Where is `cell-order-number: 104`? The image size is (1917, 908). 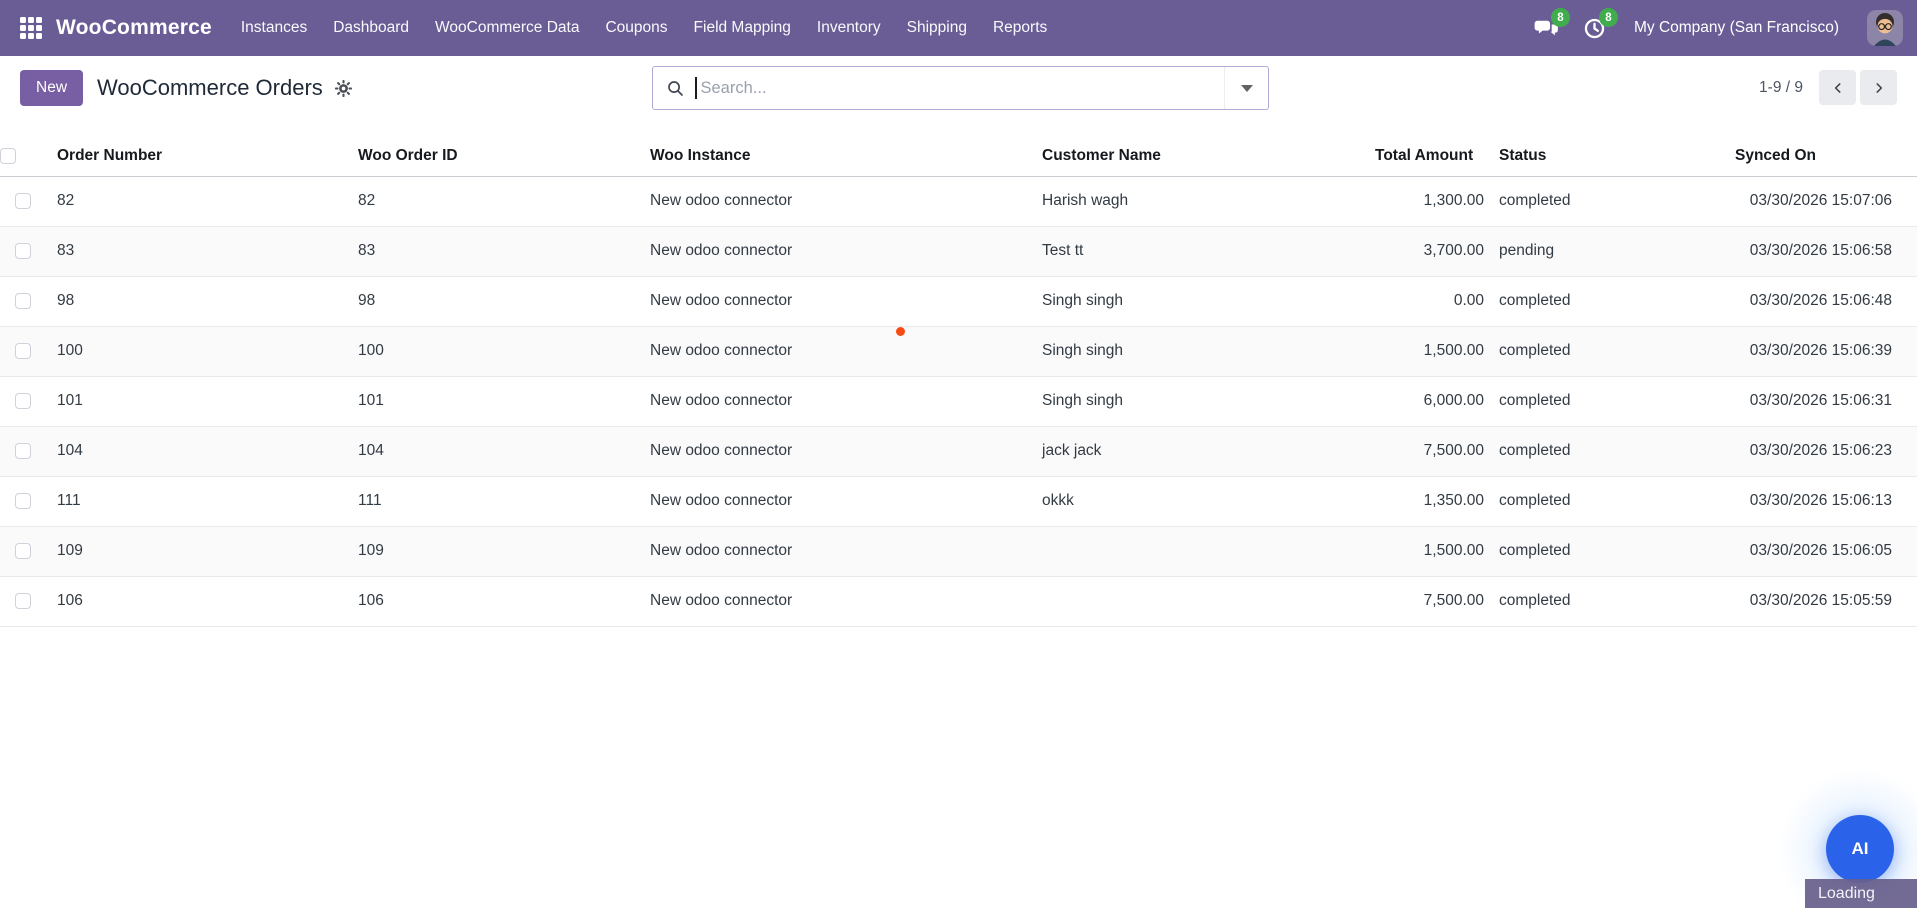
cell-order-number: 104 is located at coordinates (198, 451).